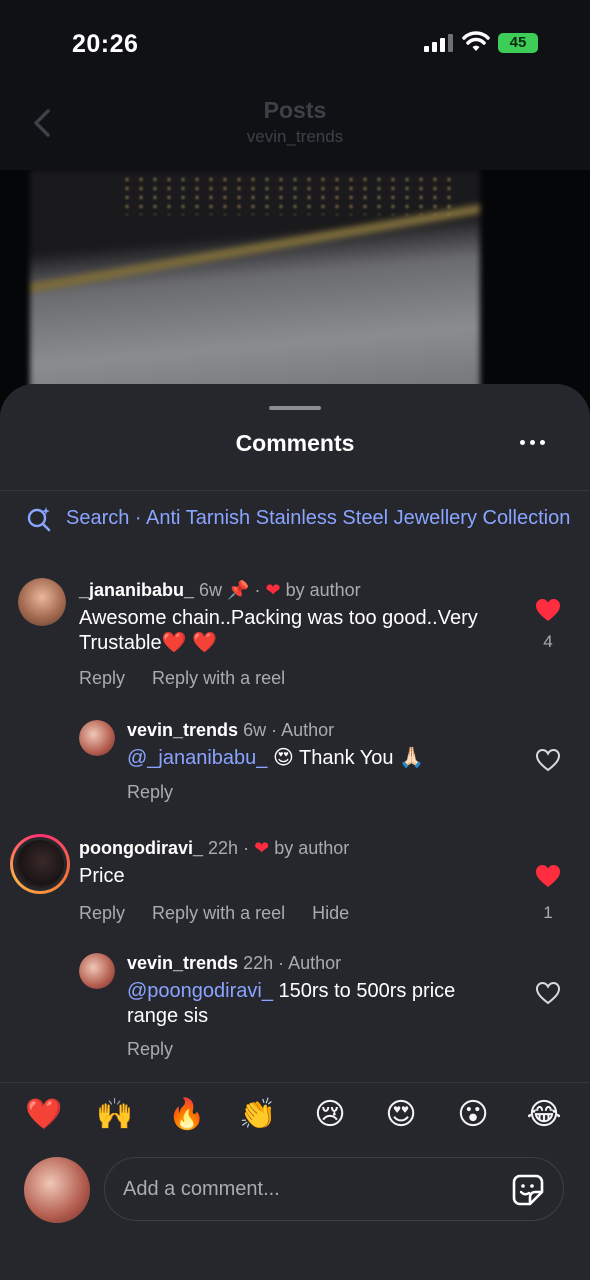  I want to click on post-header: Posts vevin_trends, so click(295, 127).